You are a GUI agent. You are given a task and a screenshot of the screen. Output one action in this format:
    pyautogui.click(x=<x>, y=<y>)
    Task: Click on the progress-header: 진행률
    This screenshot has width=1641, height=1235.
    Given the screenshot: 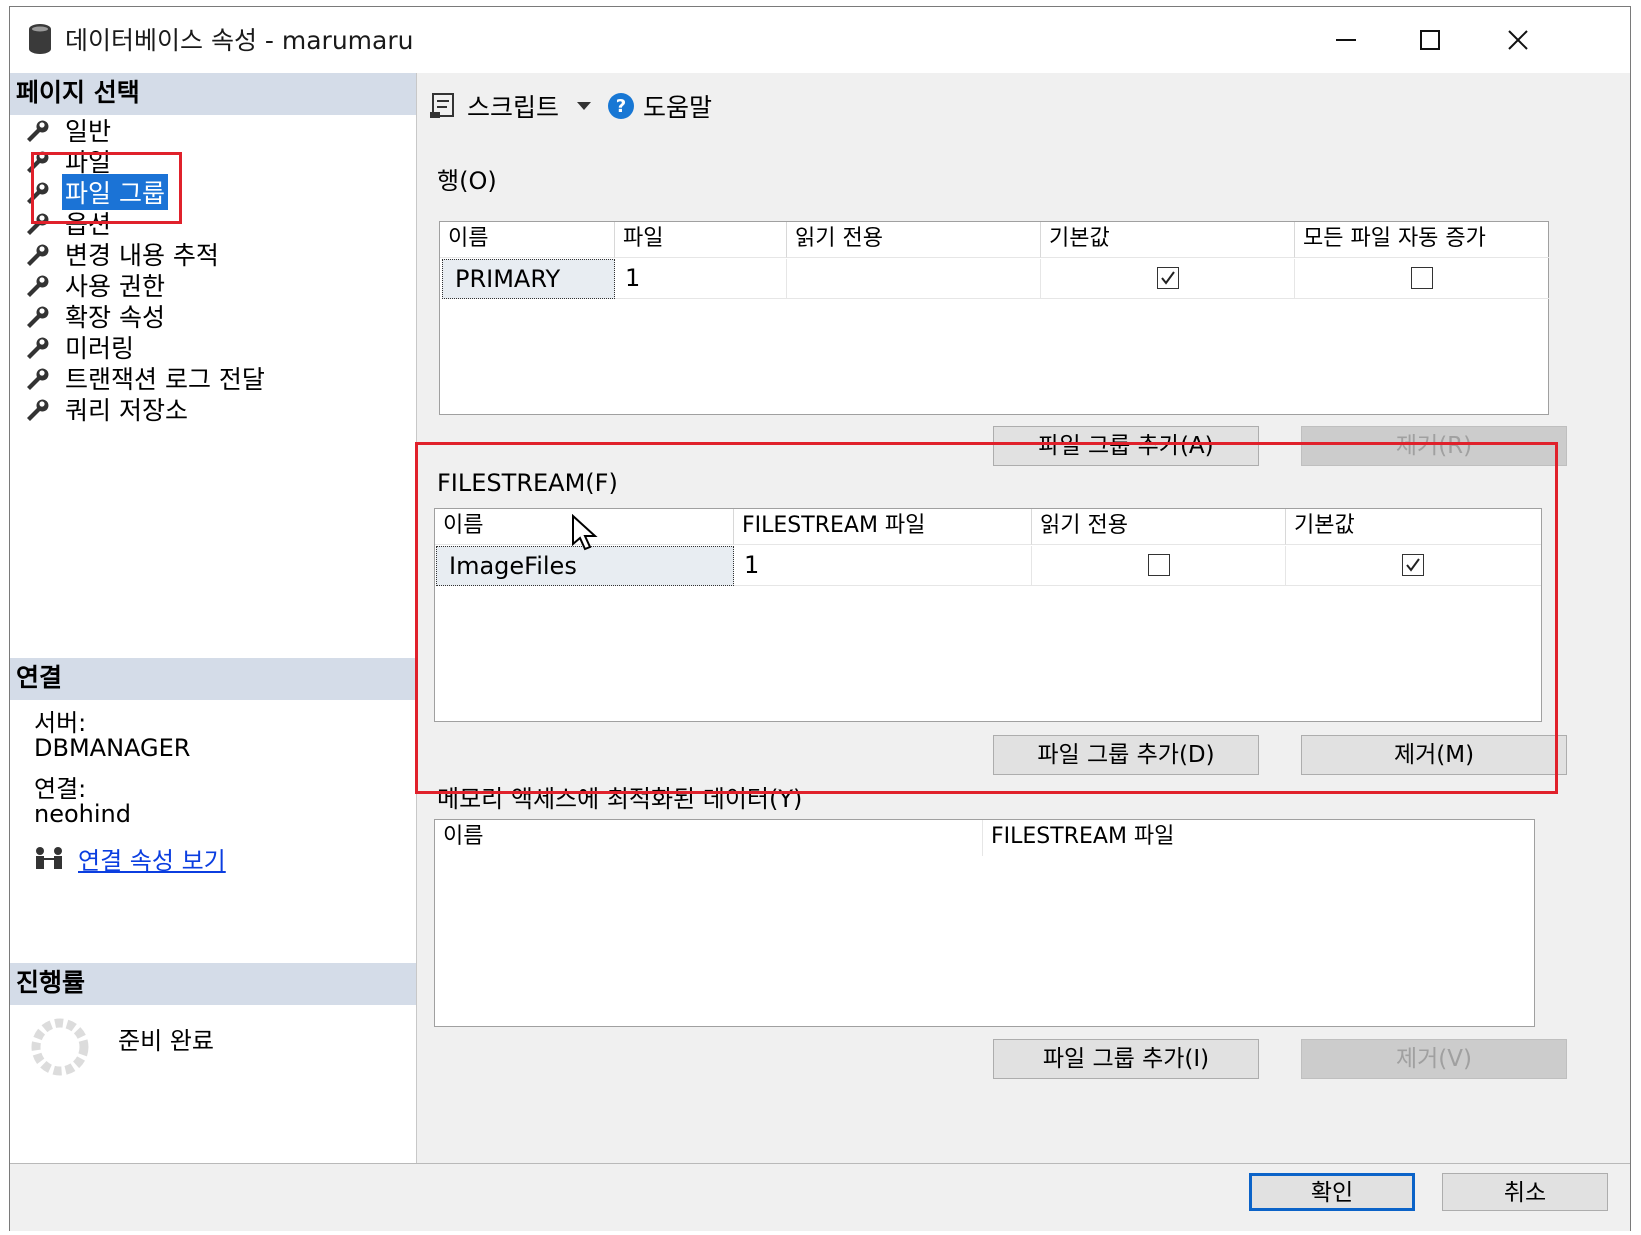 What is the action you would take?
    pyautogui.click(x=213, y=984)
    